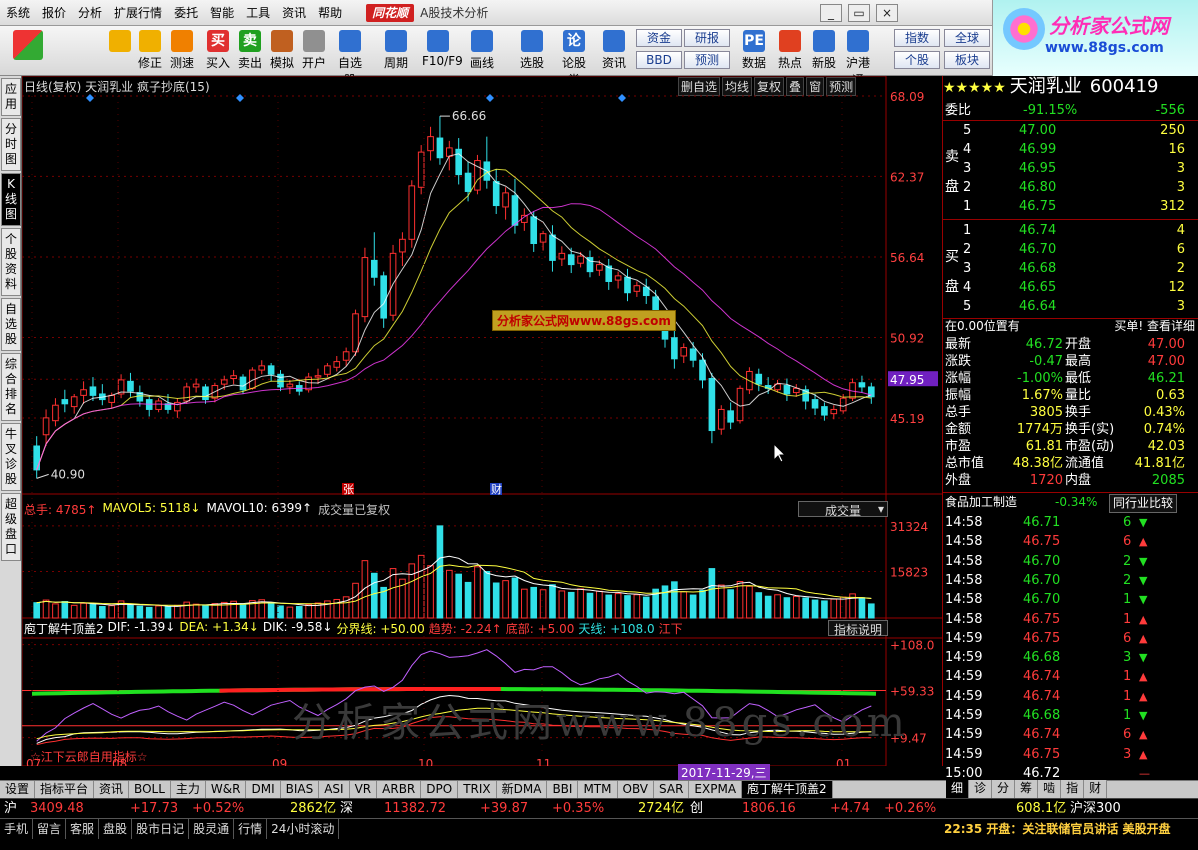 This screenshot has height=850, width=1198. I want to click on toolbar-text-button-5: 全球, so click(967, 38).